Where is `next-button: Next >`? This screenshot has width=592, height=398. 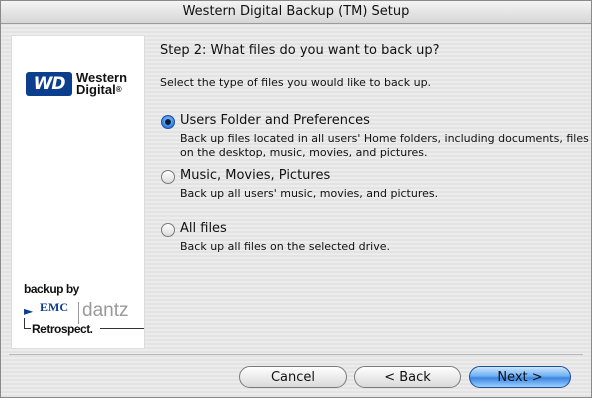 next-button: Next > is located at coordinates (520, 377).